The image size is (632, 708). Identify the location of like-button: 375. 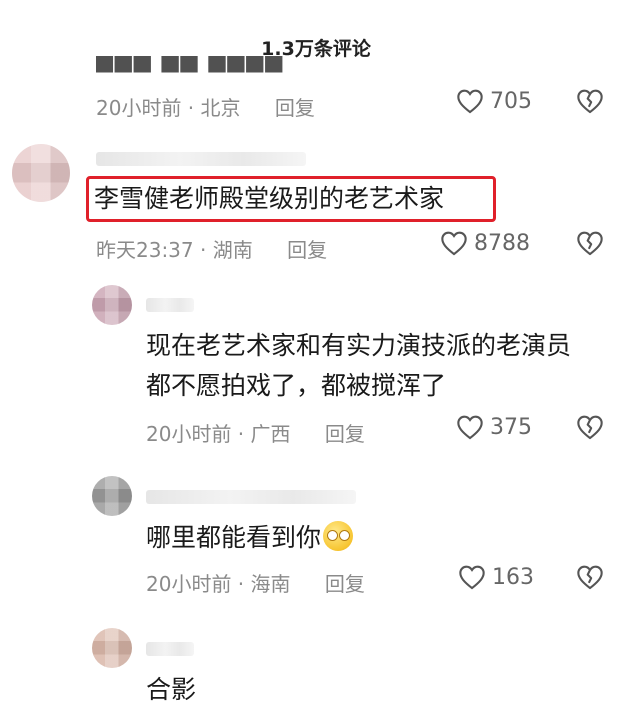
(494, 427).